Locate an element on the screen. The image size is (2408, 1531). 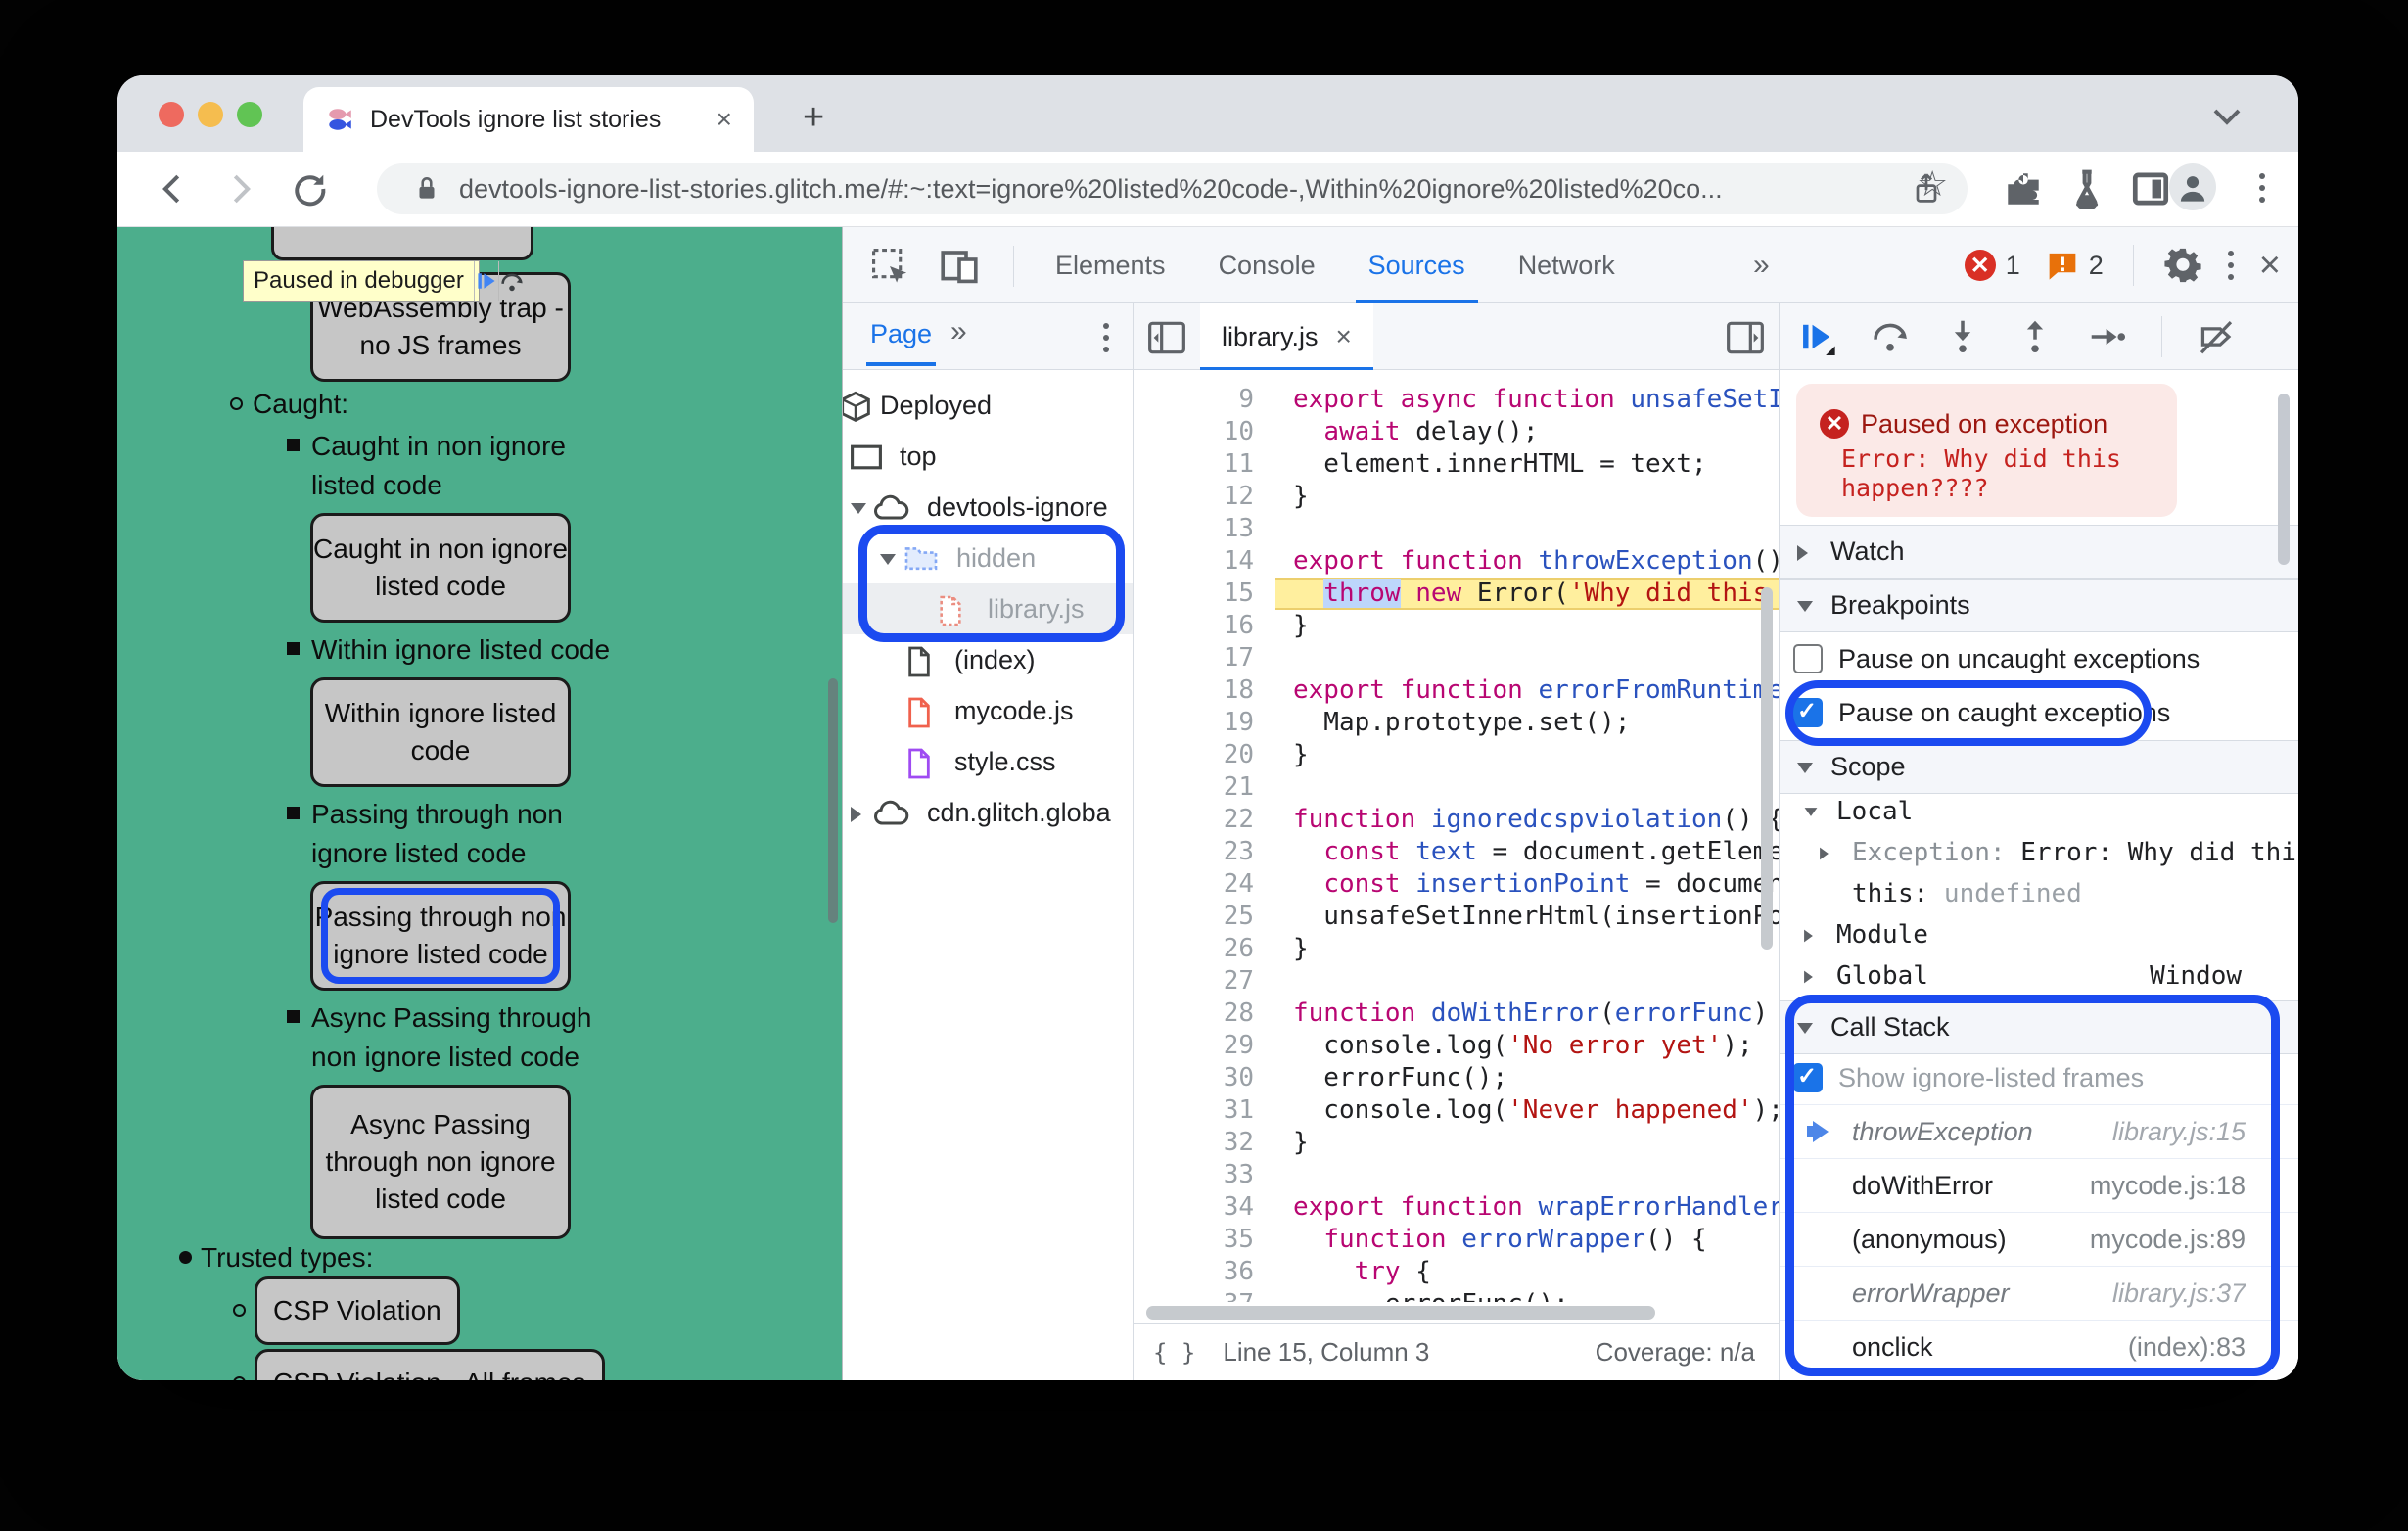
avatar is located at coordinates (2192, 187).